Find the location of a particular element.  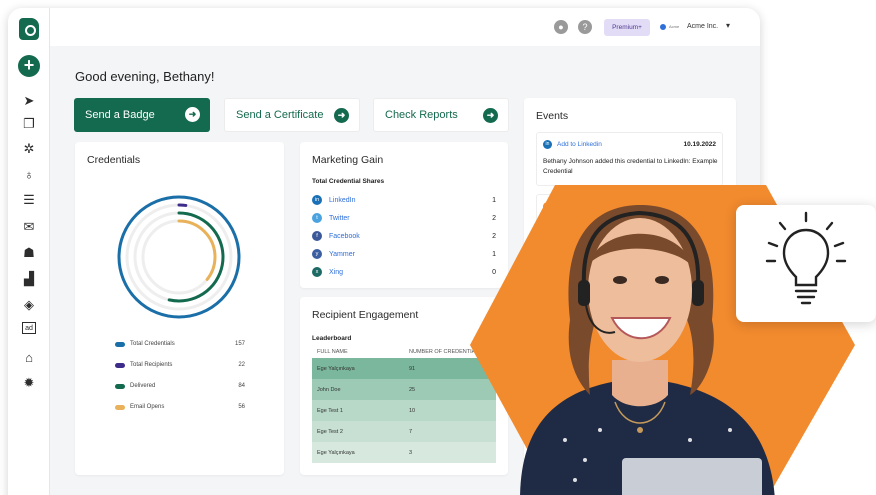

leaderboard-label: Leaderboard is located at coordinates (332, 338).